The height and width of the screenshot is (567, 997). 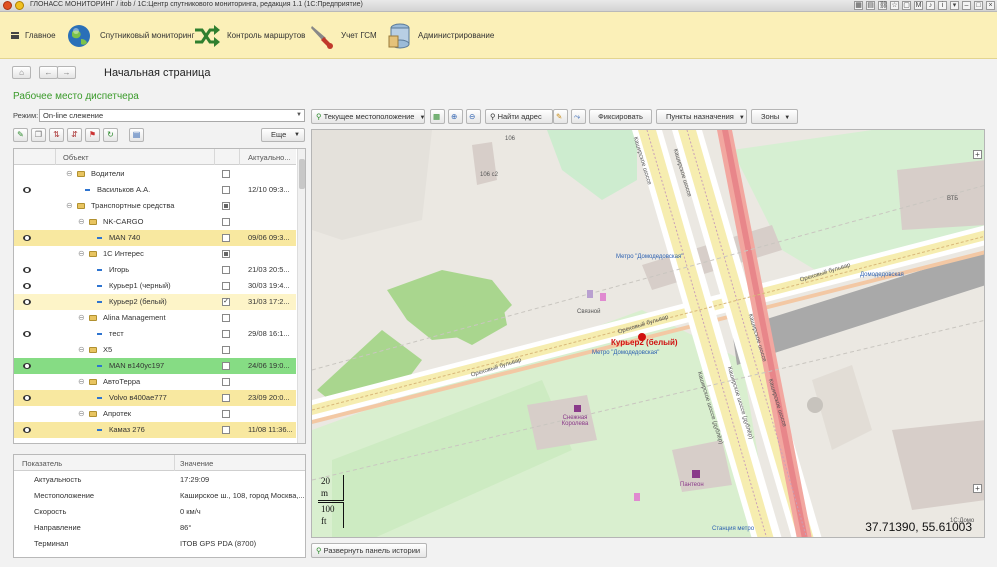 What do you see at coordinates (172, 115) in the screenshot?
I see `mode-select: On-line слежение ▼` at bounding box center [172, 115].